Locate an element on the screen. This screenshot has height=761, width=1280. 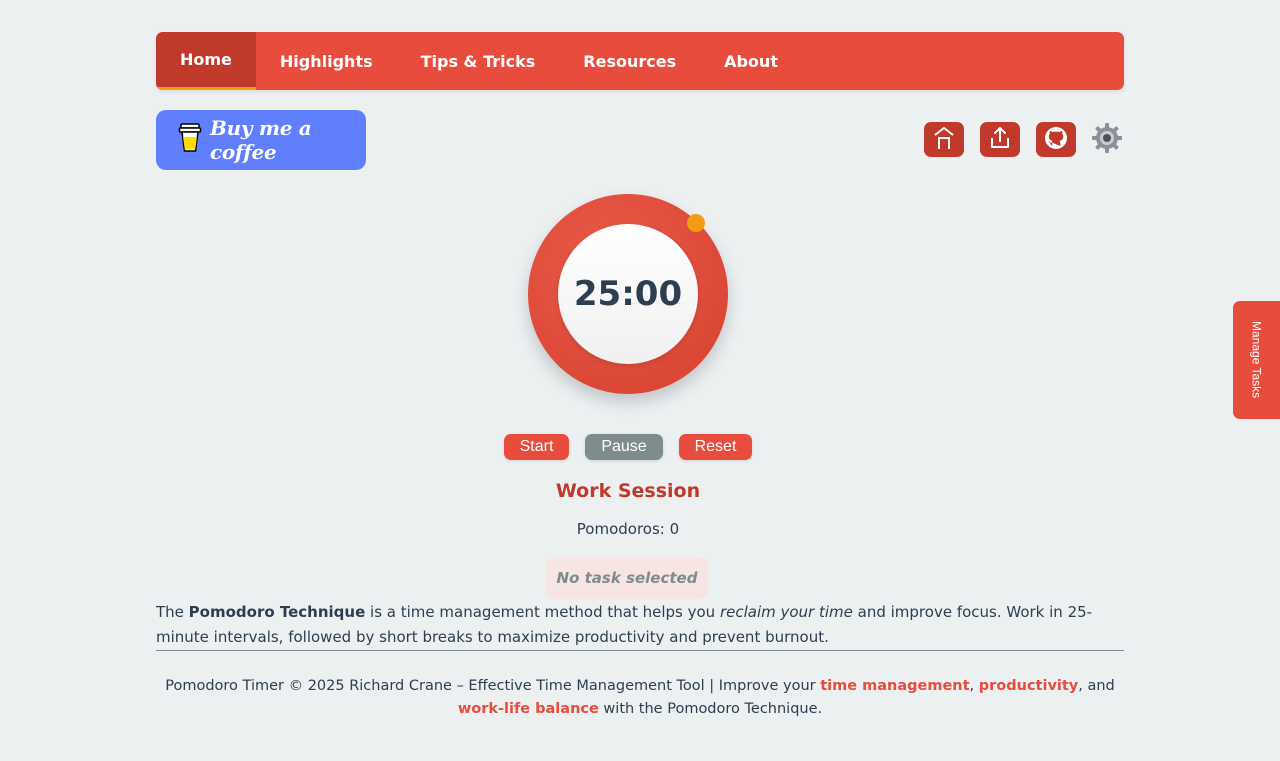
settings-button is located at coordinates (1107, 140).